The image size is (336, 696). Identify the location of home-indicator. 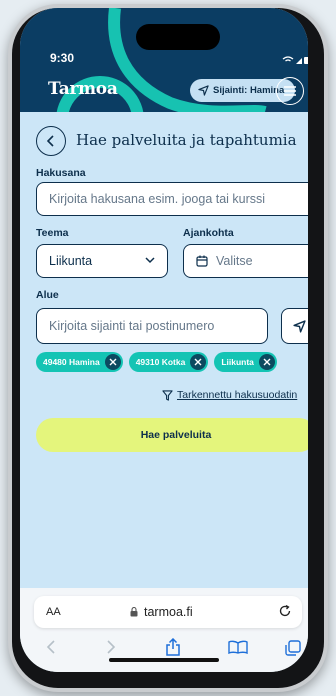
(164, 660).